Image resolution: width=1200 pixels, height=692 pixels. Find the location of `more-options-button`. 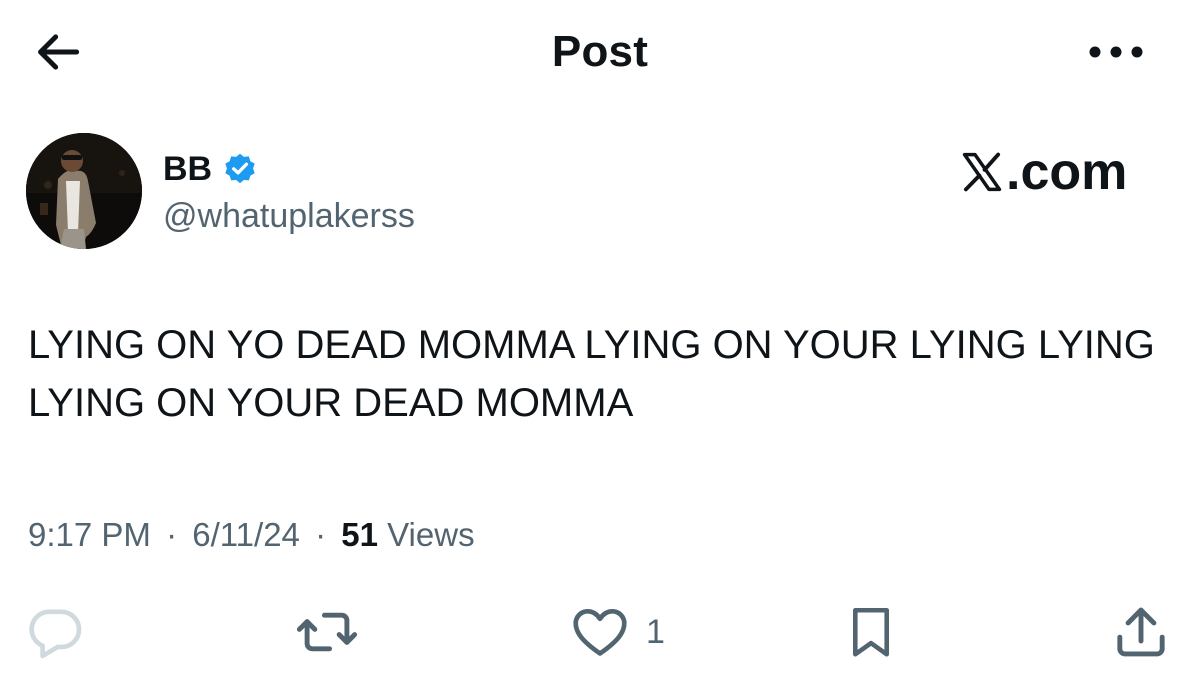

more-options-button is located at coordinates (1116, 52).